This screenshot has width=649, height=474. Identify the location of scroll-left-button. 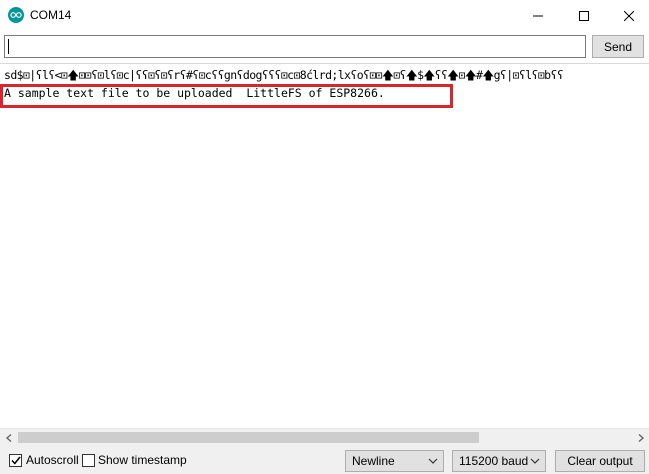
(8, 437).